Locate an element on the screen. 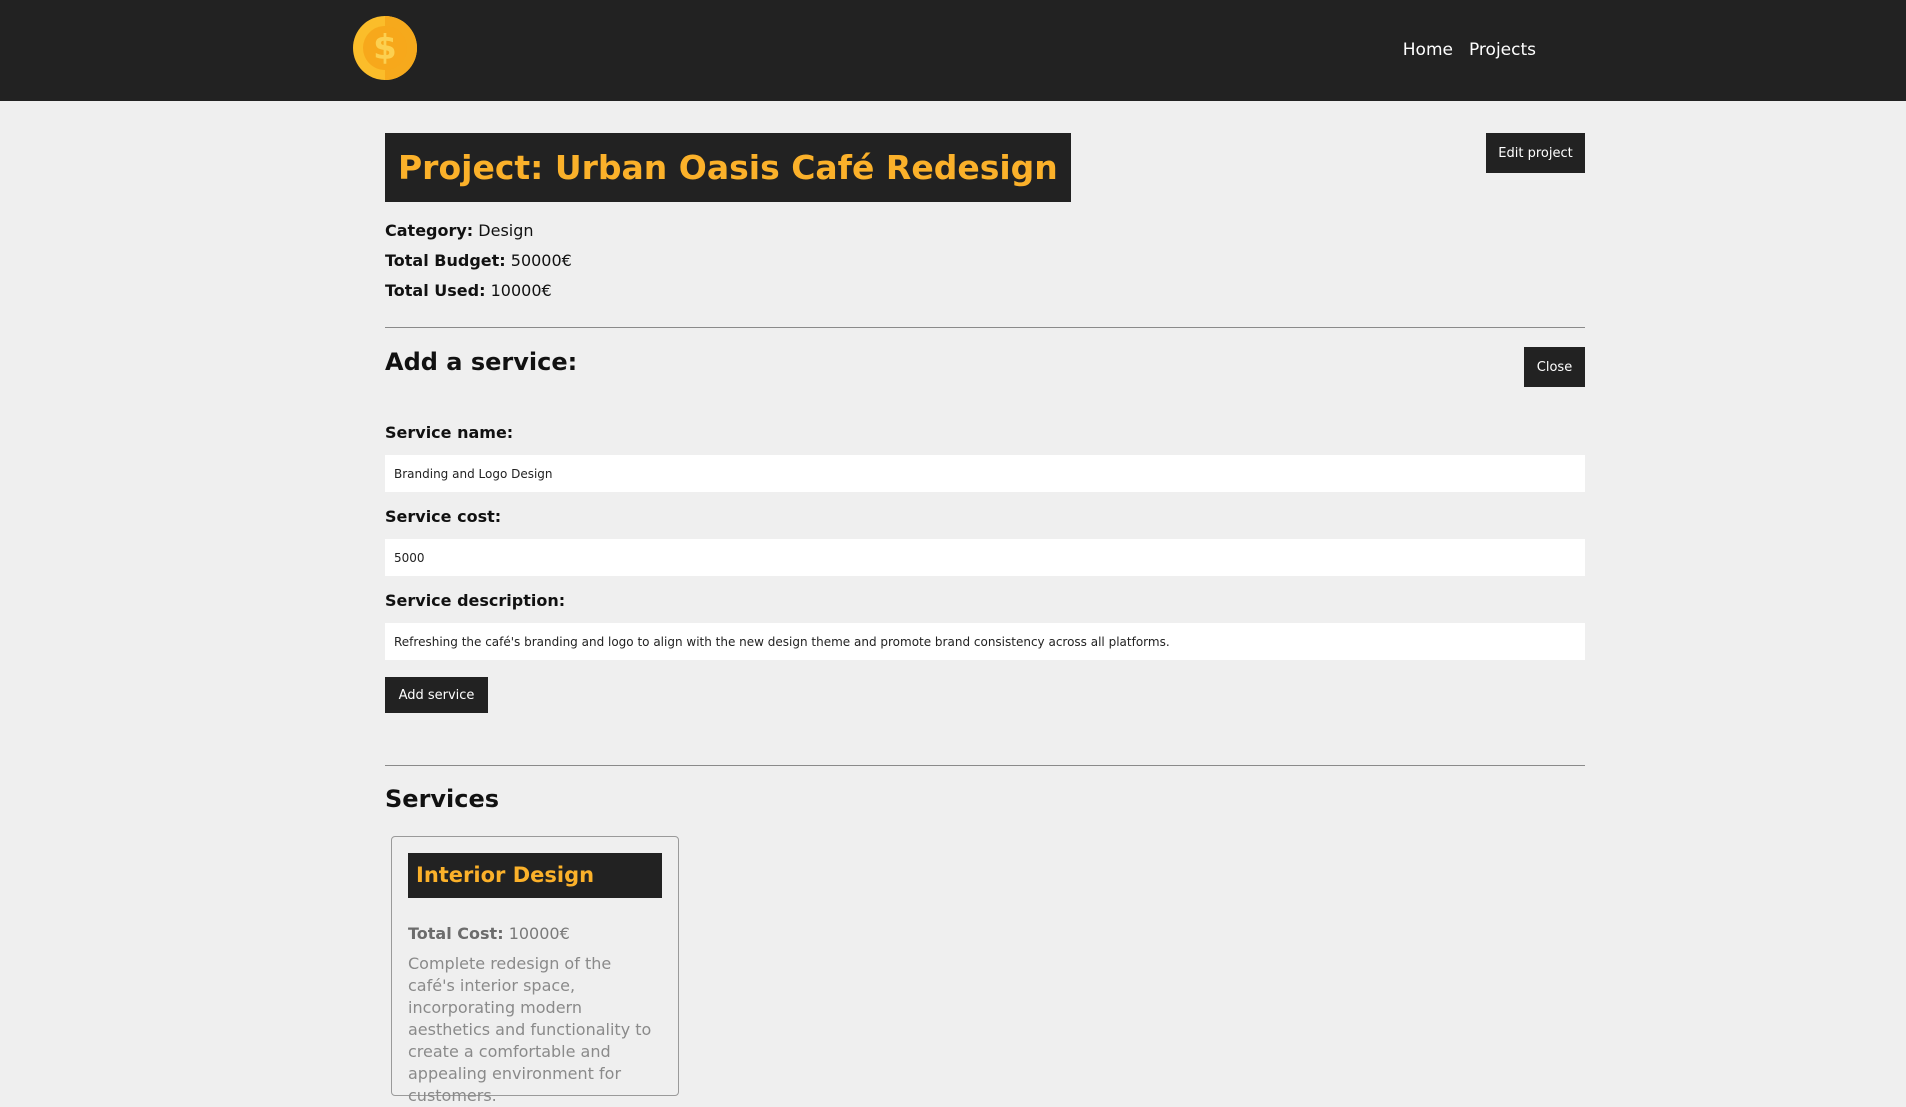 This screenshot has height=1107, width=1906. category-label: Category: is located at coordinates (429, 230).